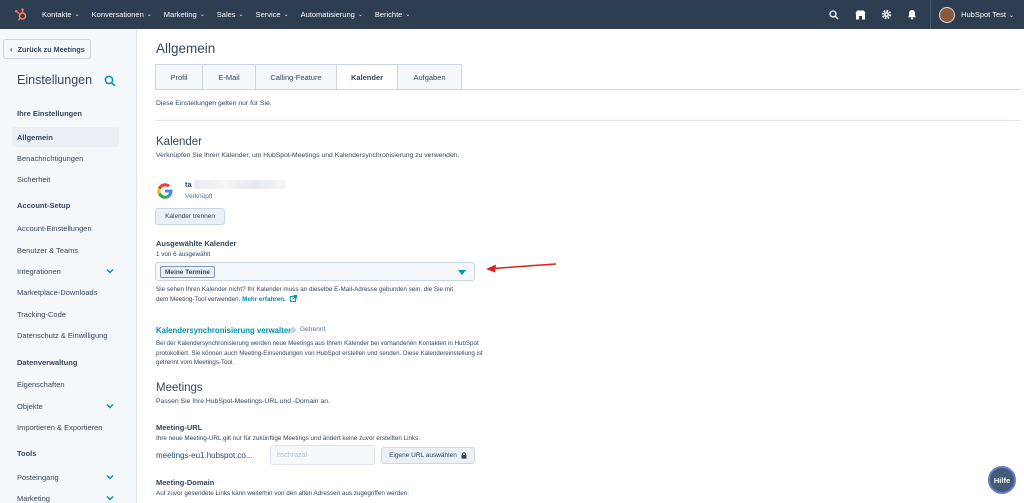 The height and width of the screenshot is (503, 1024). What do you see at coordinates (65, 271) in the screenshot?
I see `sidebar-item-integrationen: Integrationen` at bounding box center [65, 271].